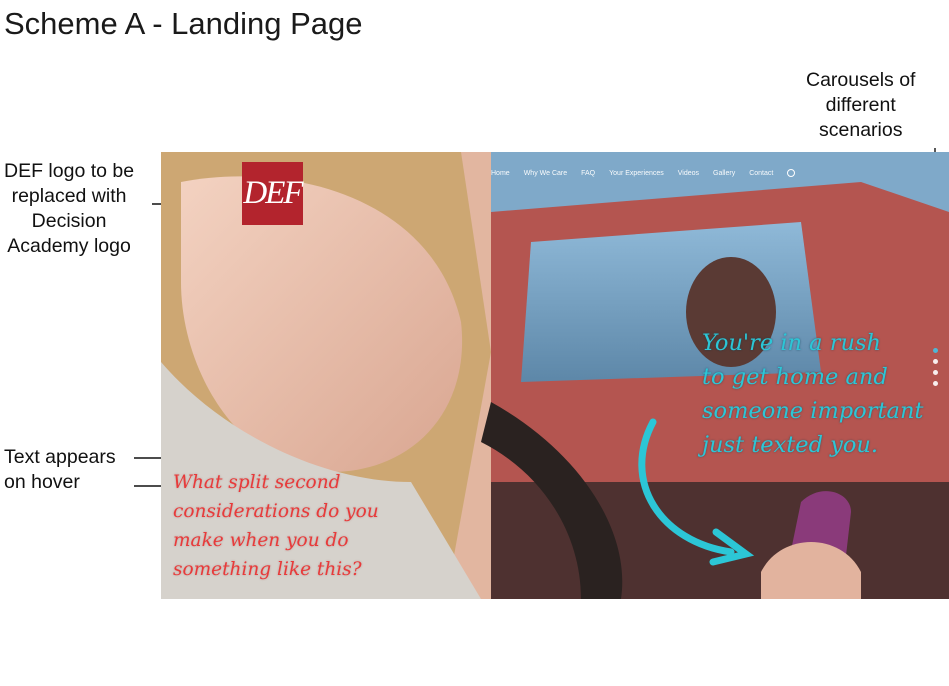 This screenshot has height=686, width=949. I want to click on nav-faq: FAQ, so click(588, 173).